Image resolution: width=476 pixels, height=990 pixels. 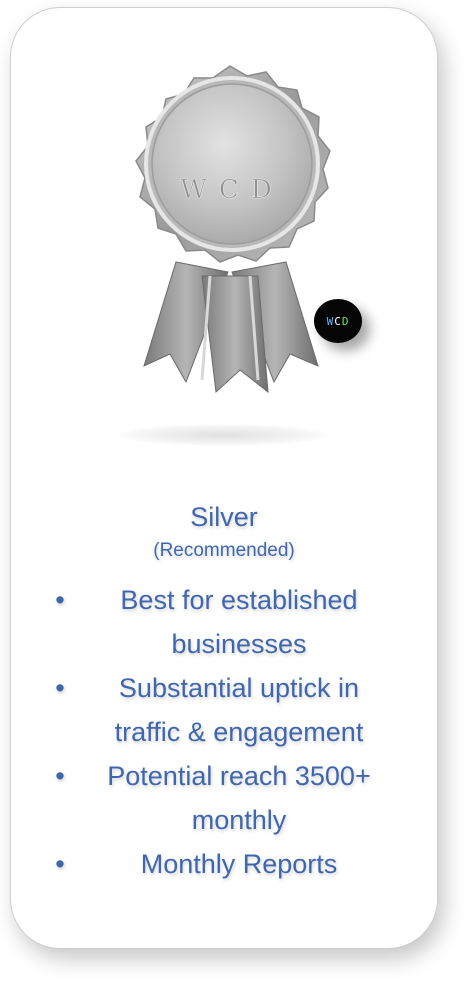 What do you see at coordinates (224, 517) in the screenshot?
I see `plan-title: Silver` at bounding box center [224, 517].